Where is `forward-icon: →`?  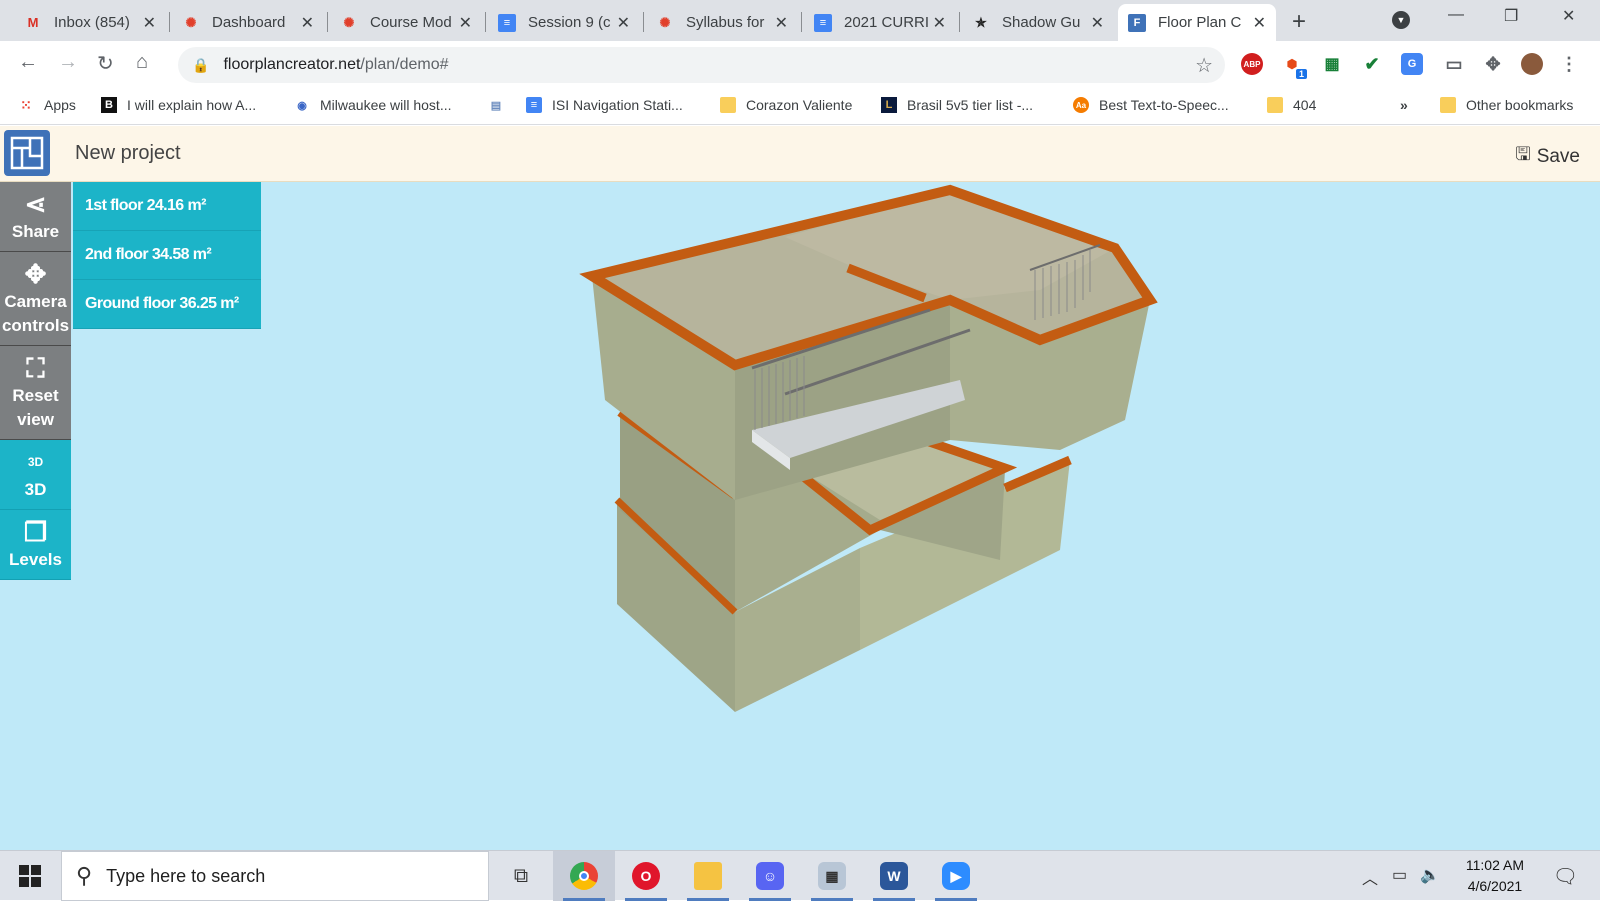
forward-icon: → is located at coordinates (68, 62).